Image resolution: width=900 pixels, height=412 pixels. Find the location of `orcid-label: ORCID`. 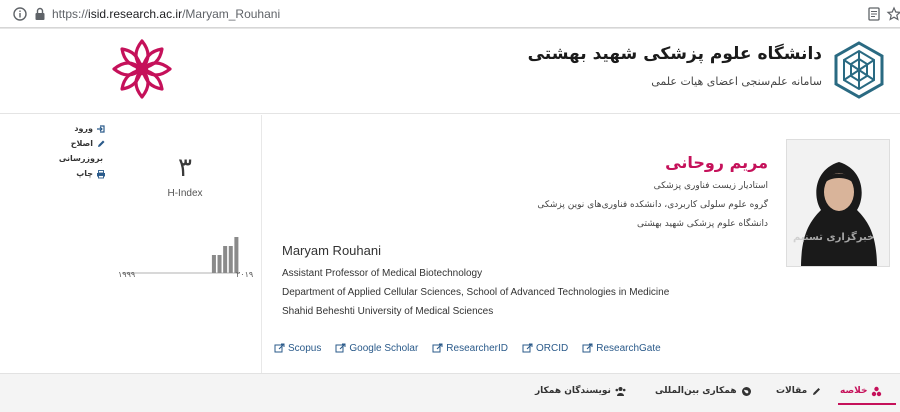

orcid-label: ORCID is located at coordinates (552, 348).